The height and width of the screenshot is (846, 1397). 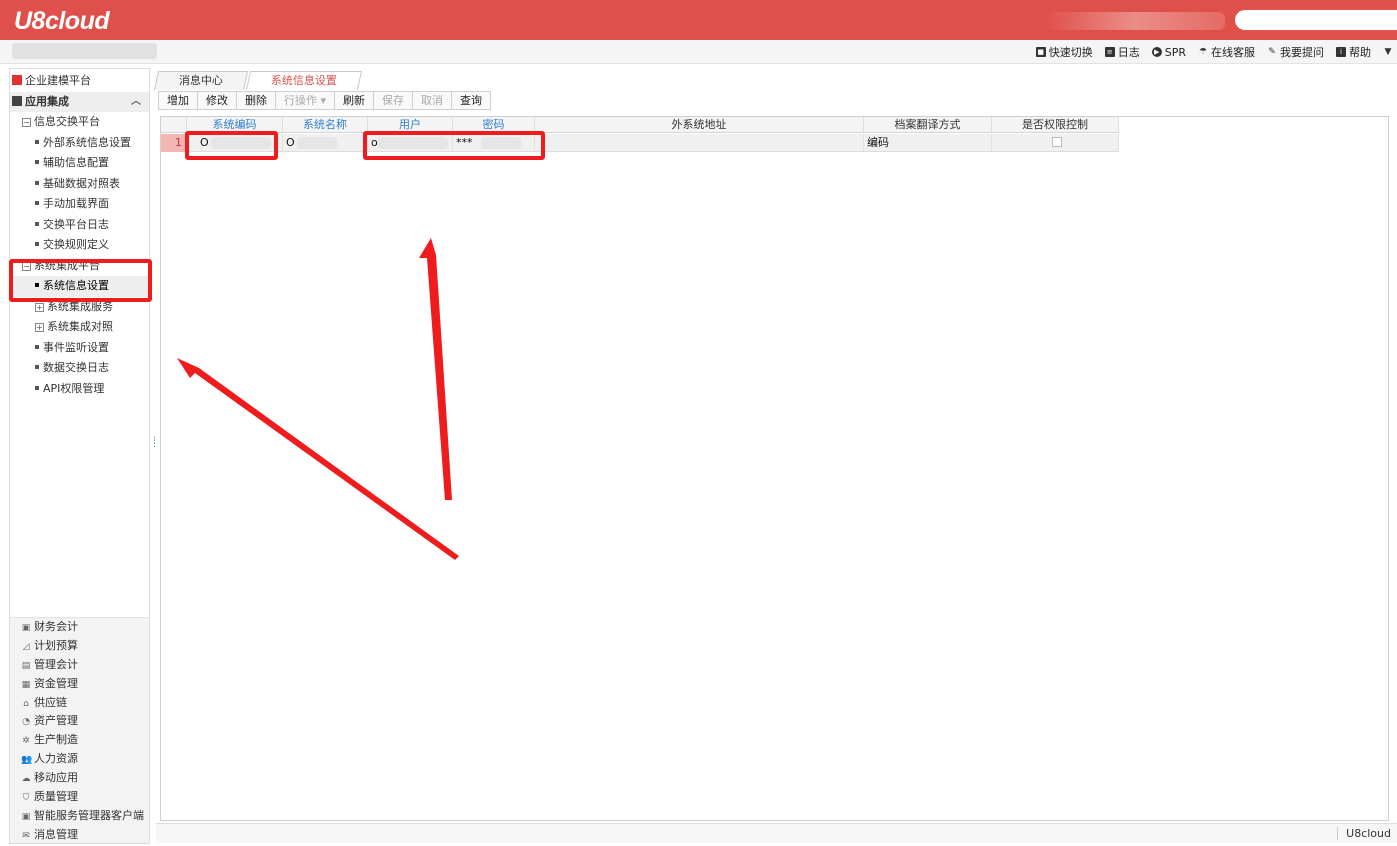 What do you see at coordinates (318, 459) in the screenshot?
I see `arrow-left-icon` at bounding box center [318, 459].